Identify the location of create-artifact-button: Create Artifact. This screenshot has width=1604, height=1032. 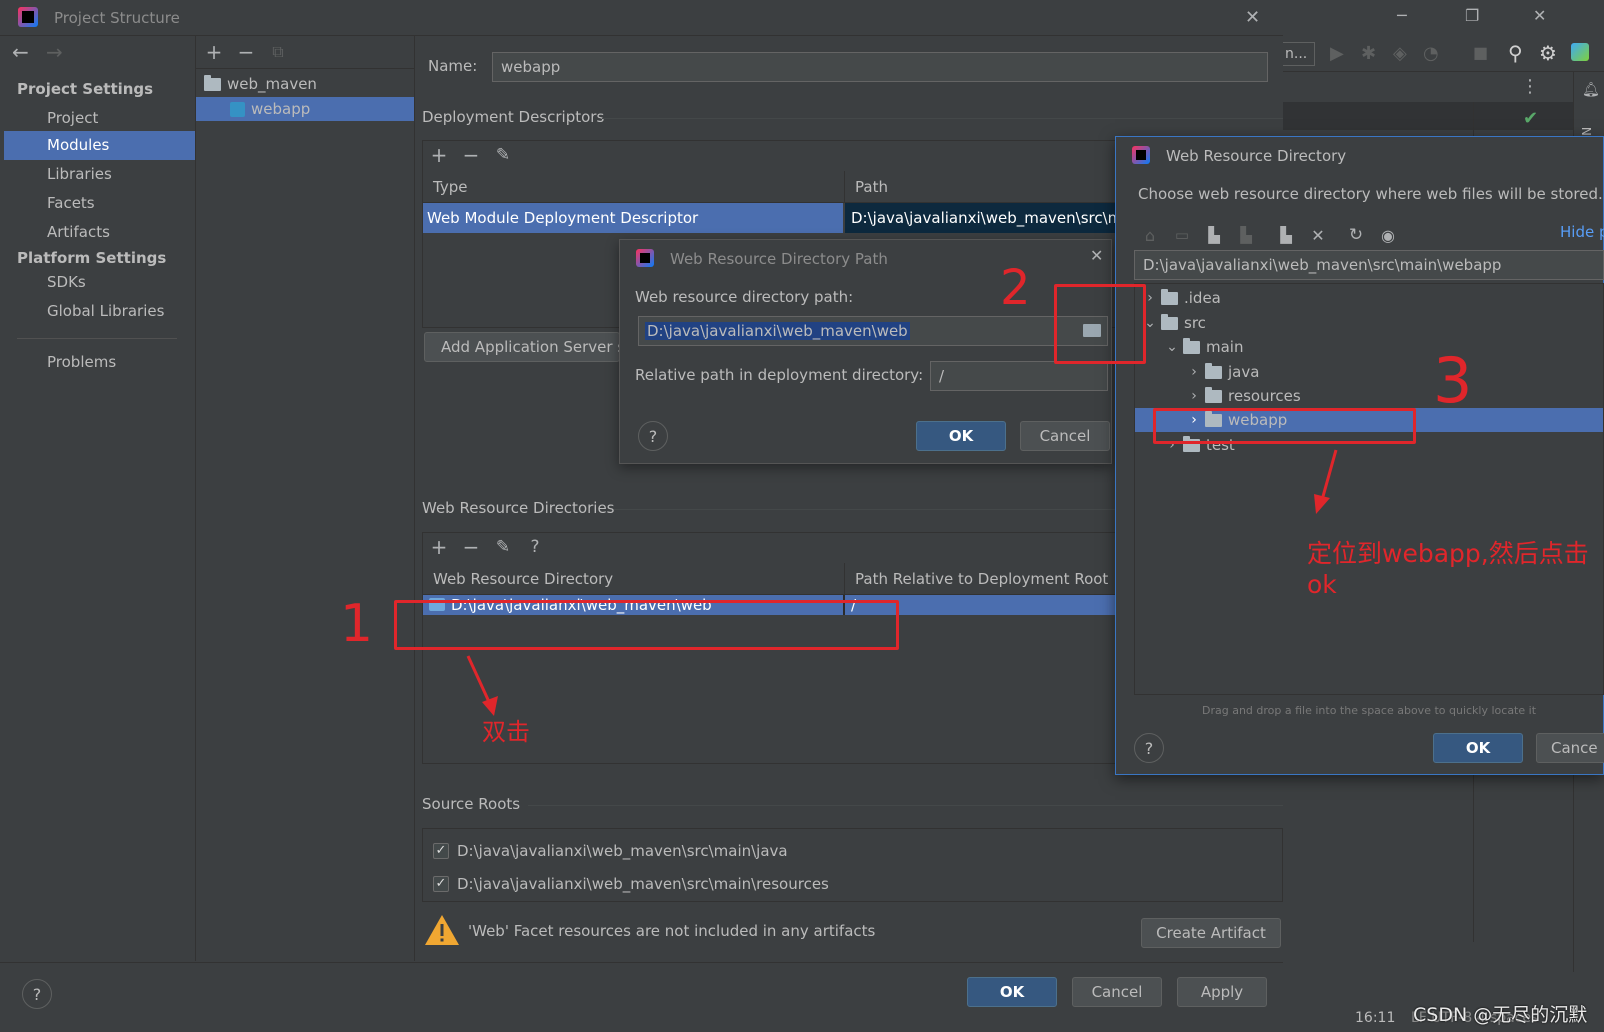
(1211, 933).